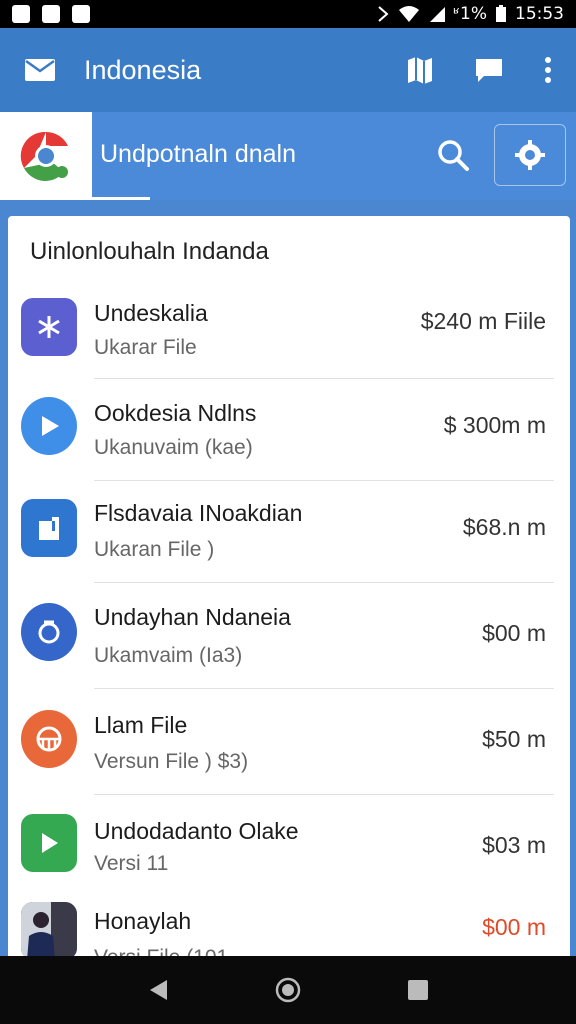 This screenshot has width=576, height=1024. I want to click on navigation-bar, so click(288, 990).